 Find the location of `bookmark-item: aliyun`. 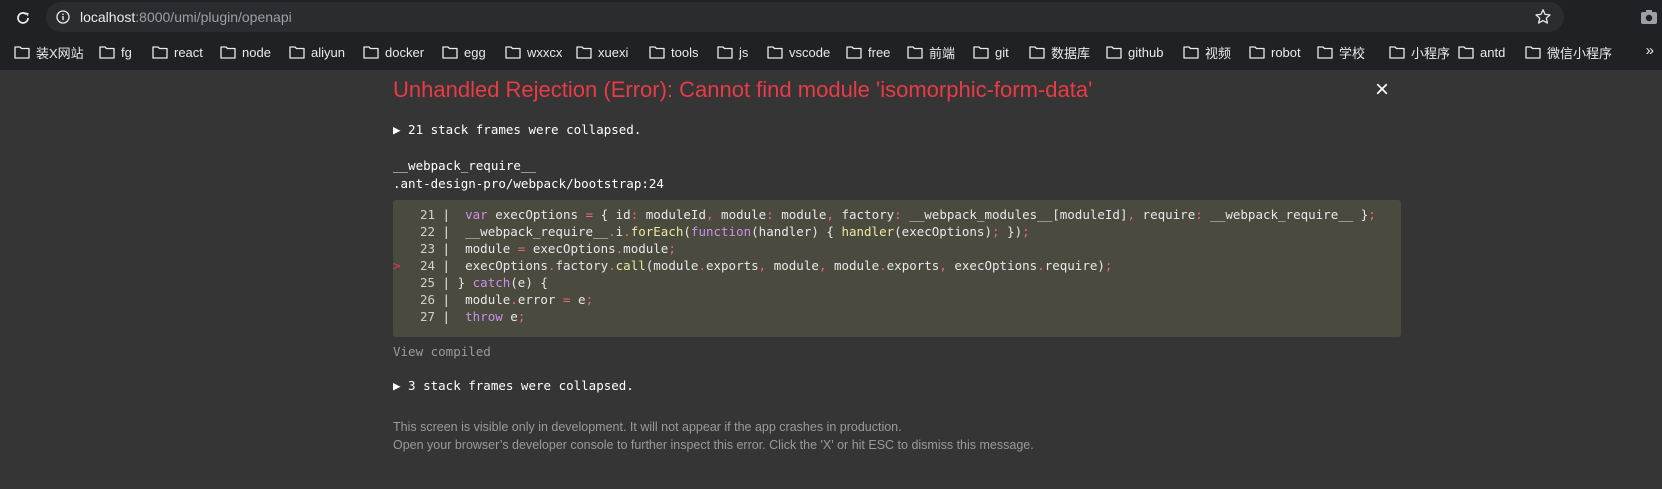

bookmark-item: aliyun is located at coordinates (317, 52).